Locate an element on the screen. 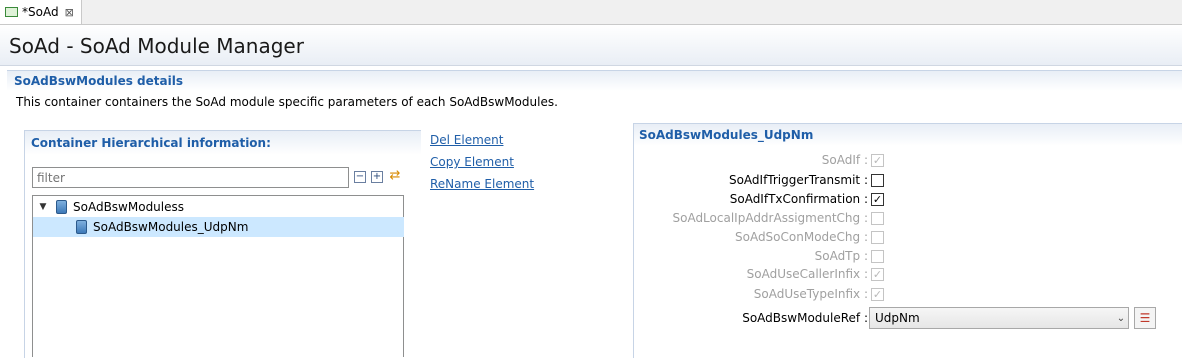  hierarchy-title: Container Hierarchical information: is located at coordinates (151, 143).